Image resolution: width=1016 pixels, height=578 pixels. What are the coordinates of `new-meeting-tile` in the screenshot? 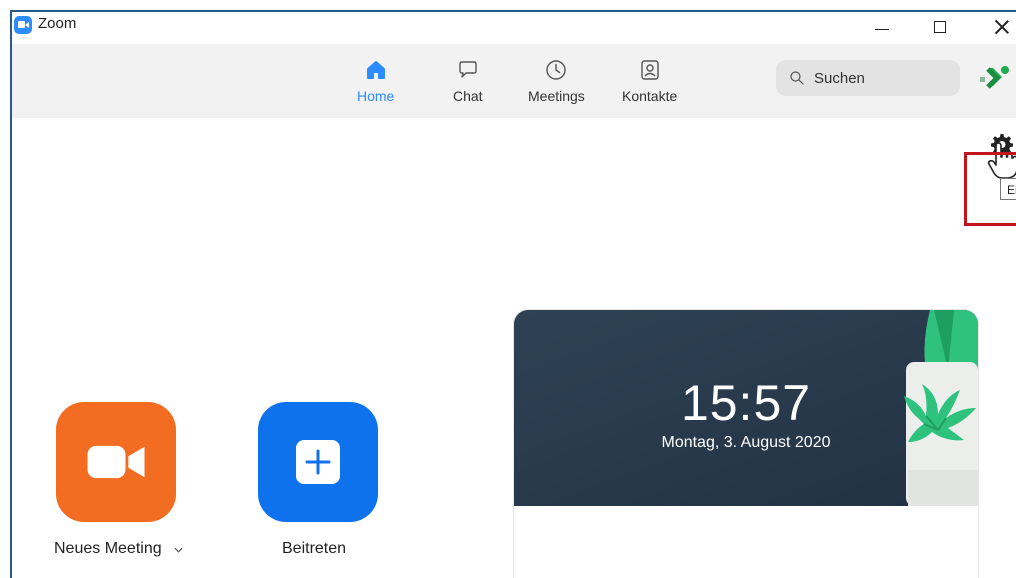 It's located at (116, 462).